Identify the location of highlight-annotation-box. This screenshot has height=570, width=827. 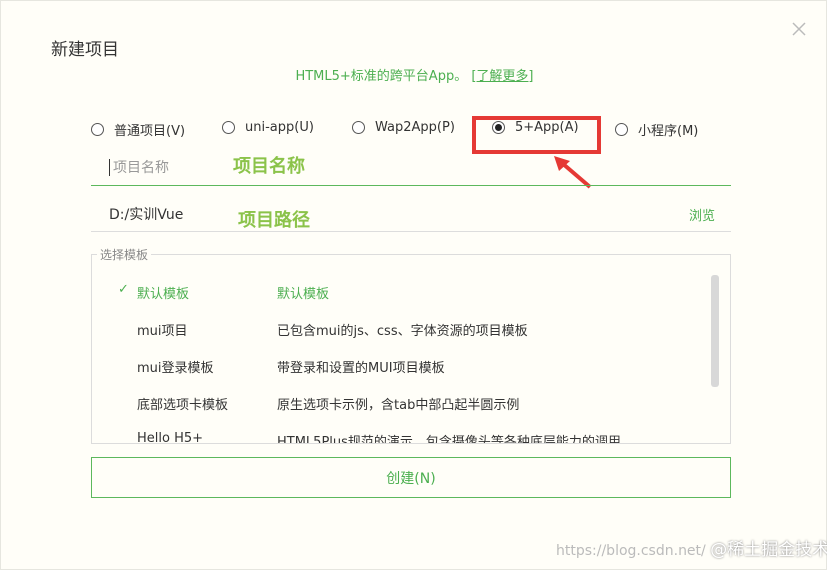
(536, 135).